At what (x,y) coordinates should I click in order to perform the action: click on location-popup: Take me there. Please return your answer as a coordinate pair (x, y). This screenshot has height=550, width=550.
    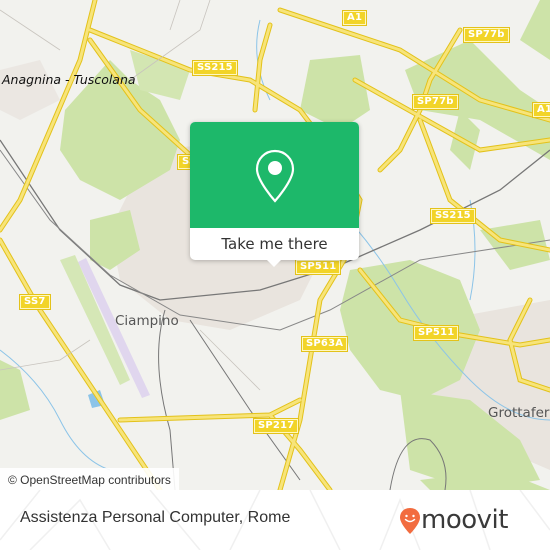
    Looking at the image, I should click on (274, 194).